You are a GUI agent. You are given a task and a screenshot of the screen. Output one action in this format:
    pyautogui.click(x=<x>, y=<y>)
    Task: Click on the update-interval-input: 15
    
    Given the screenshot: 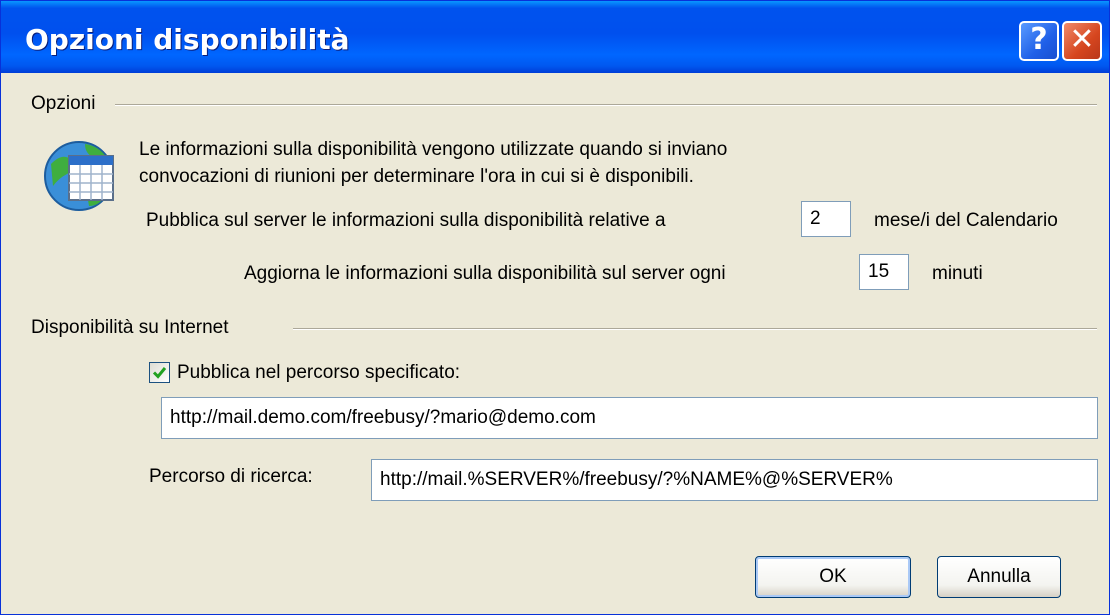 What is the action you would take?
    pyautogui.click(x=884, y=272)
    